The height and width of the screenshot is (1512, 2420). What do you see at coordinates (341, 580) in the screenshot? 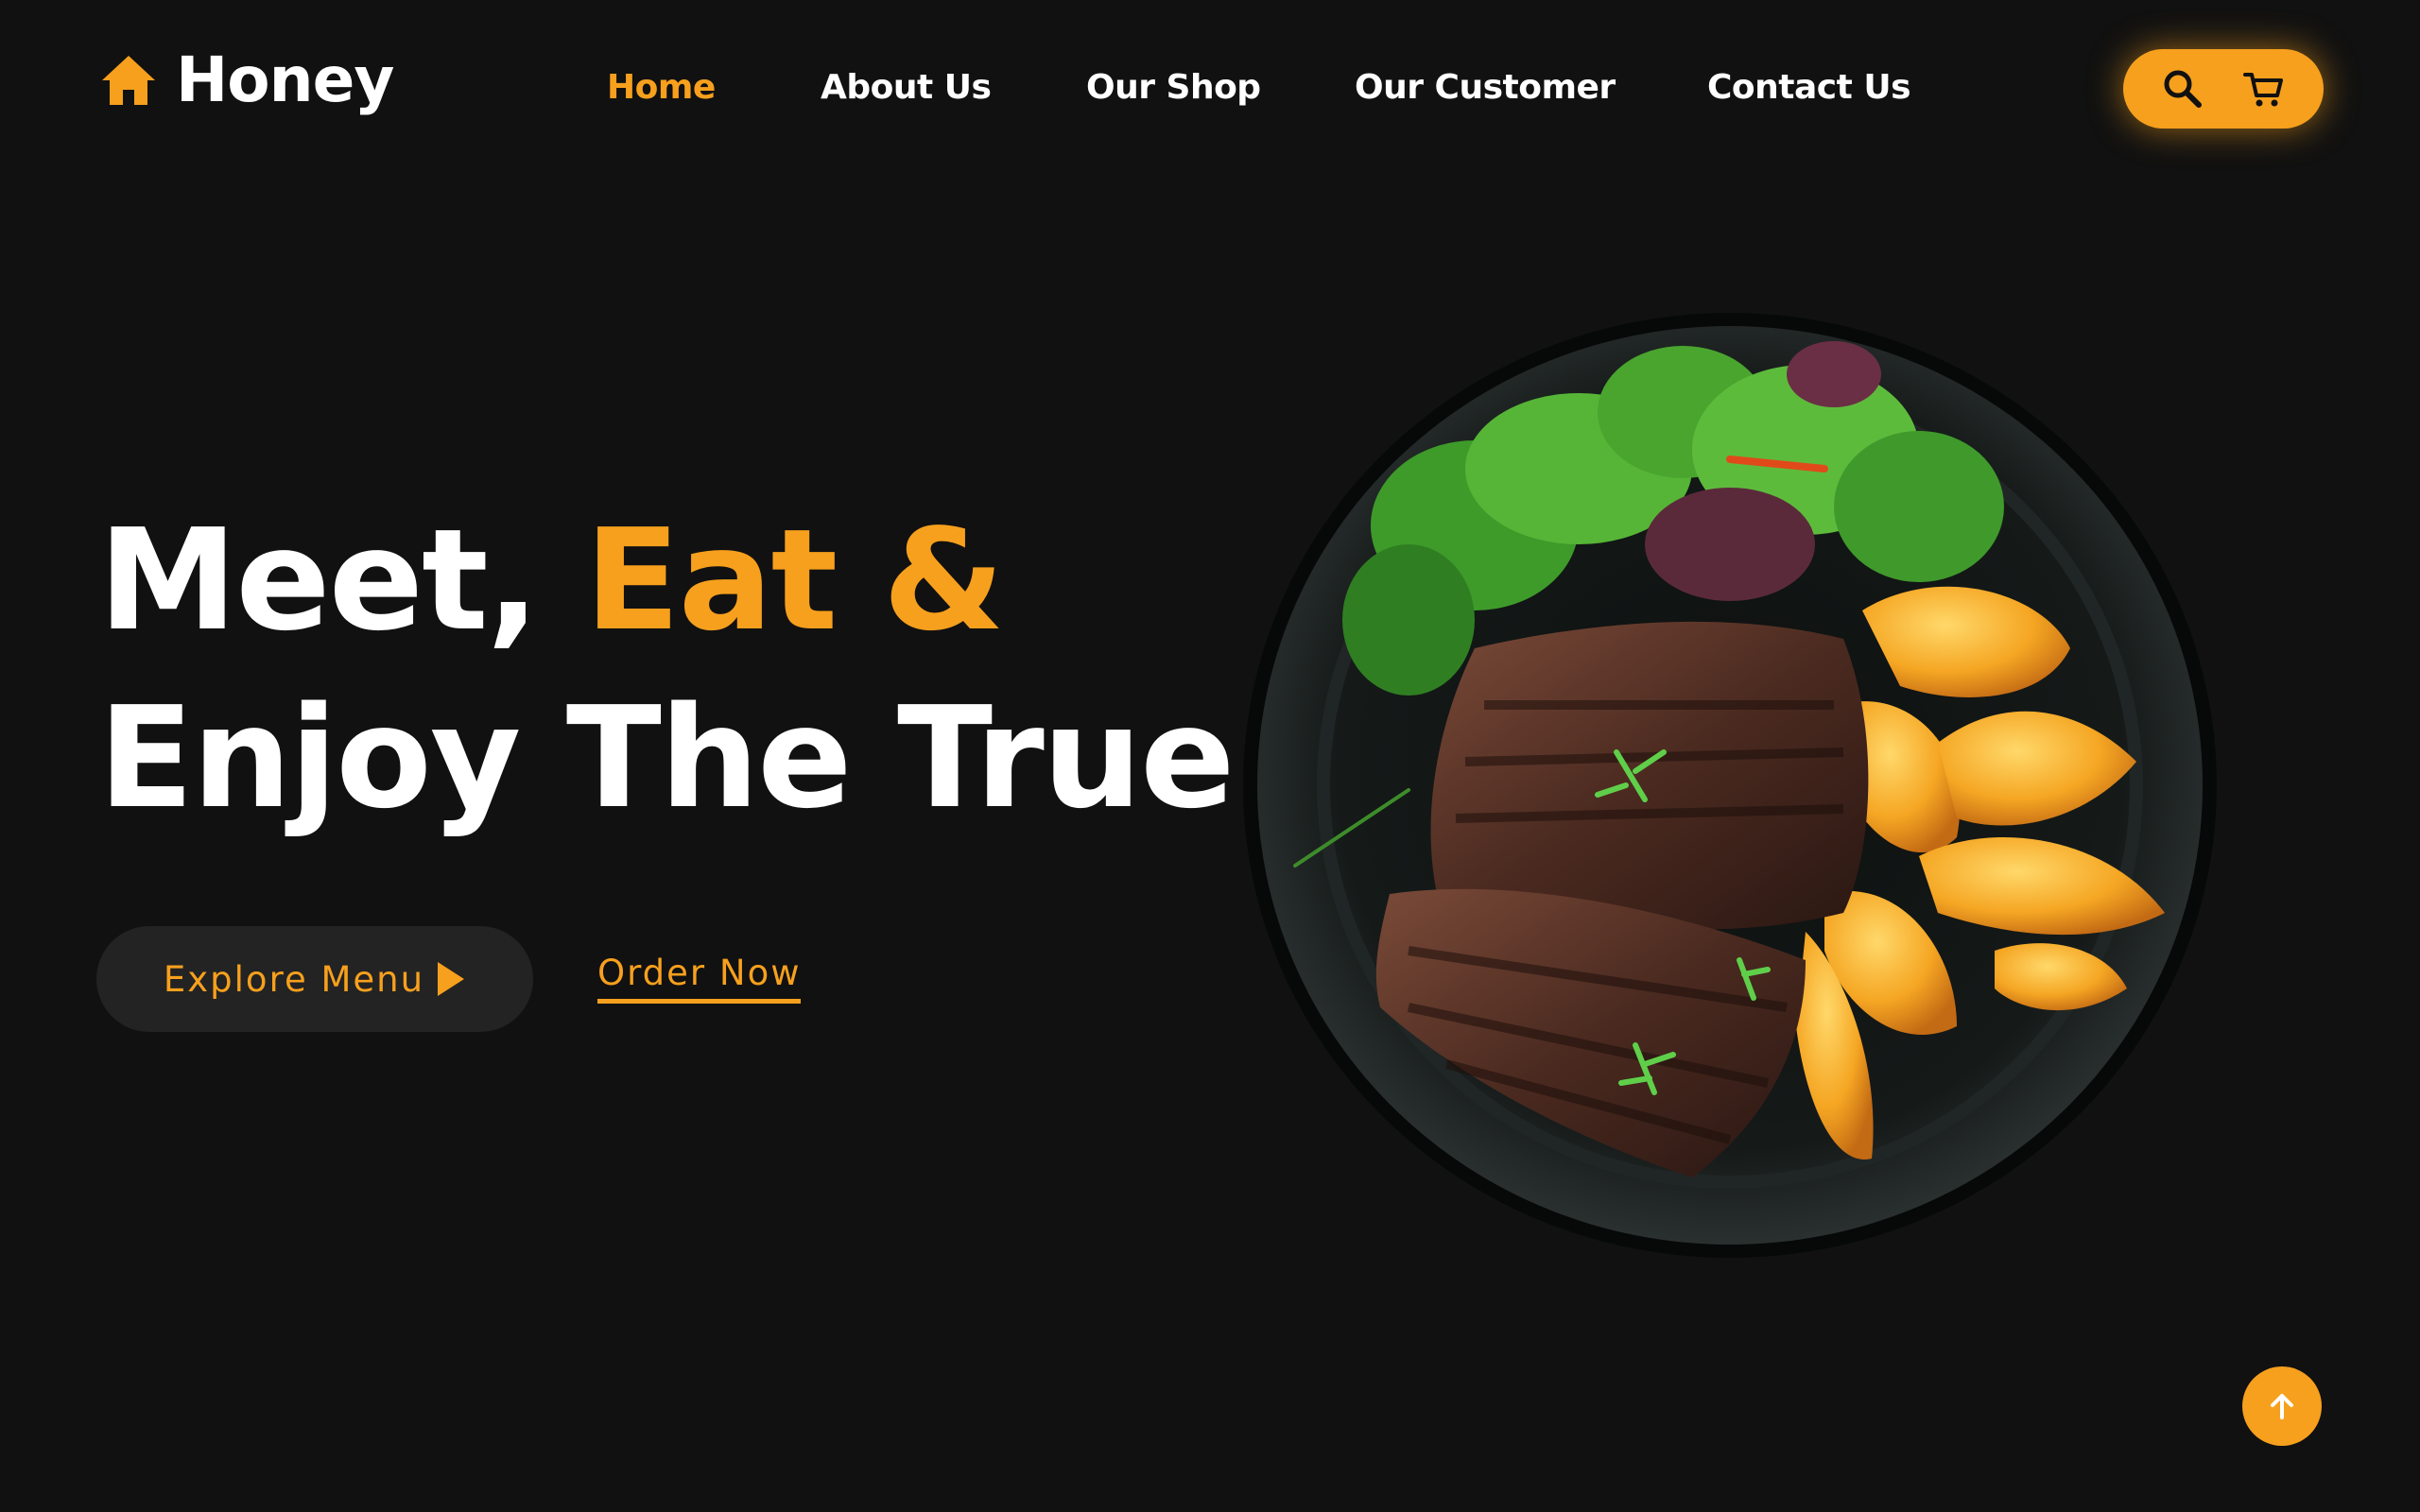
I see `hero-line1-white: Meet,` at bounding box center [341, 580].